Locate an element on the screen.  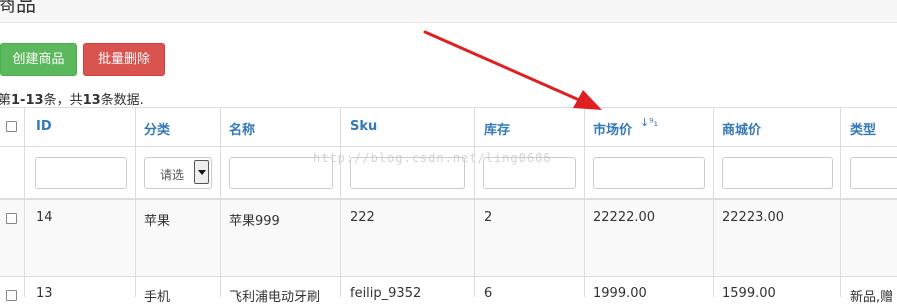
cell-stock: 6 is located at coordinates (488, 293).